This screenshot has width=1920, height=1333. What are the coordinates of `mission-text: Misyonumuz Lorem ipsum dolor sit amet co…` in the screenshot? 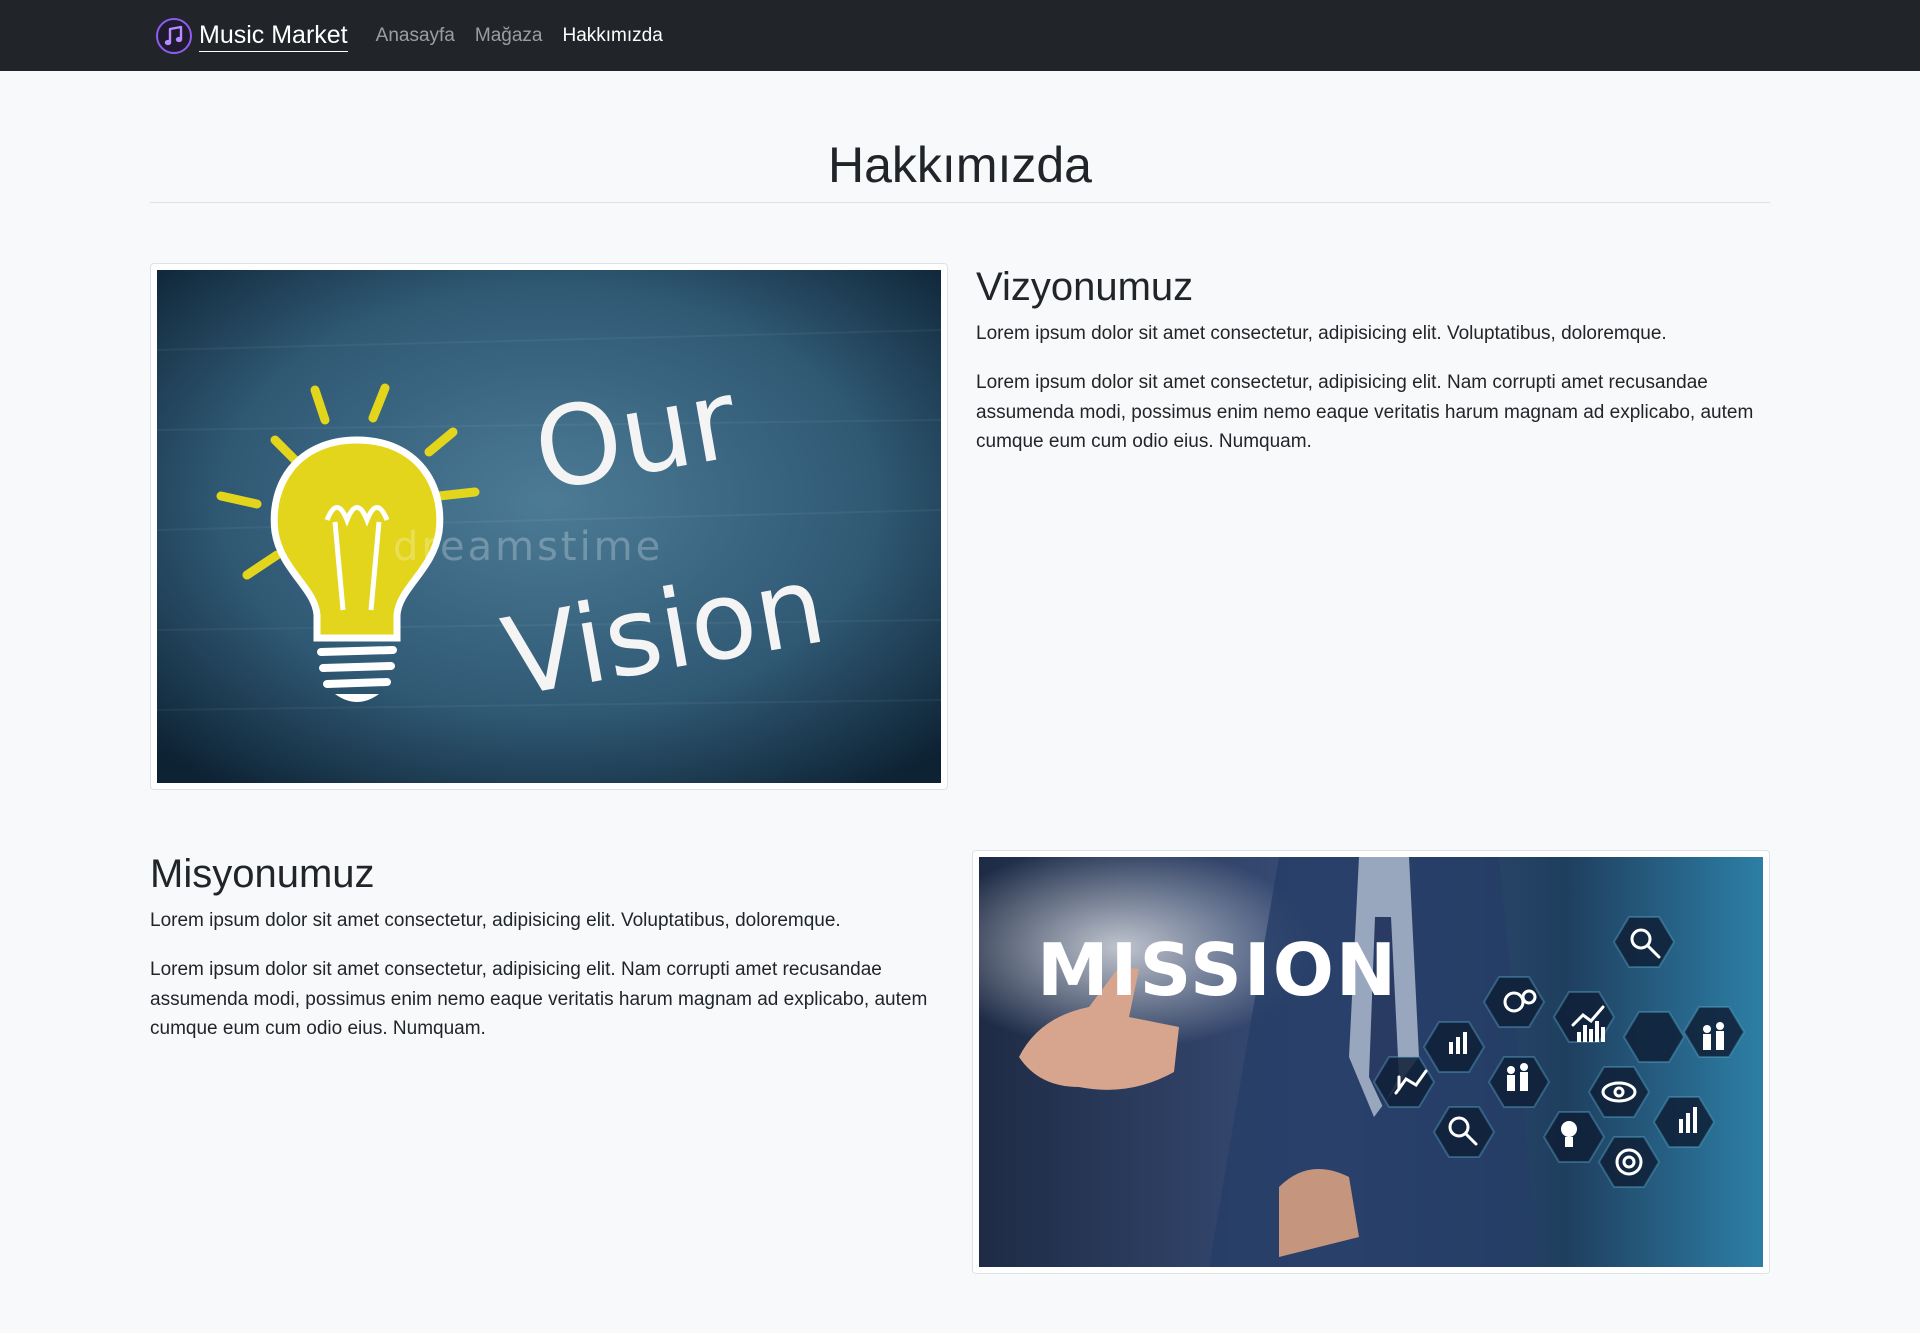 It's located at (547, 1062).